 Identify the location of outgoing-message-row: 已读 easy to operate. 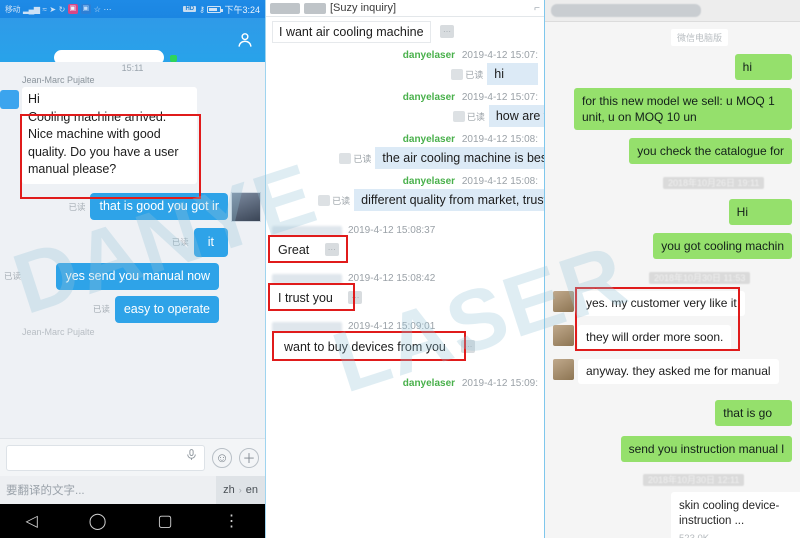
(132, 309).